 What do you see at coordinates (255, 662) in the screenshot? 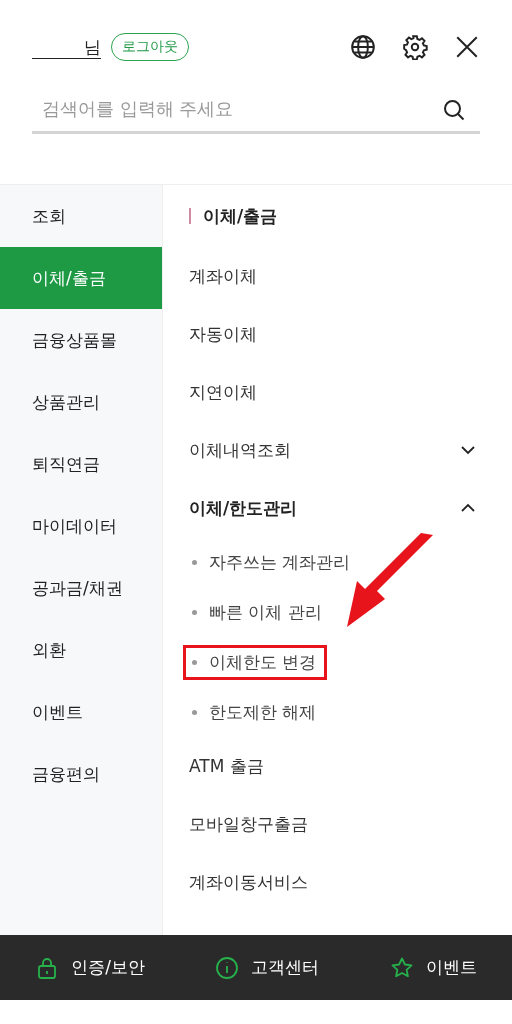
I see `submenu-item: 이체한도 변경` at bounding box center [255, 662].